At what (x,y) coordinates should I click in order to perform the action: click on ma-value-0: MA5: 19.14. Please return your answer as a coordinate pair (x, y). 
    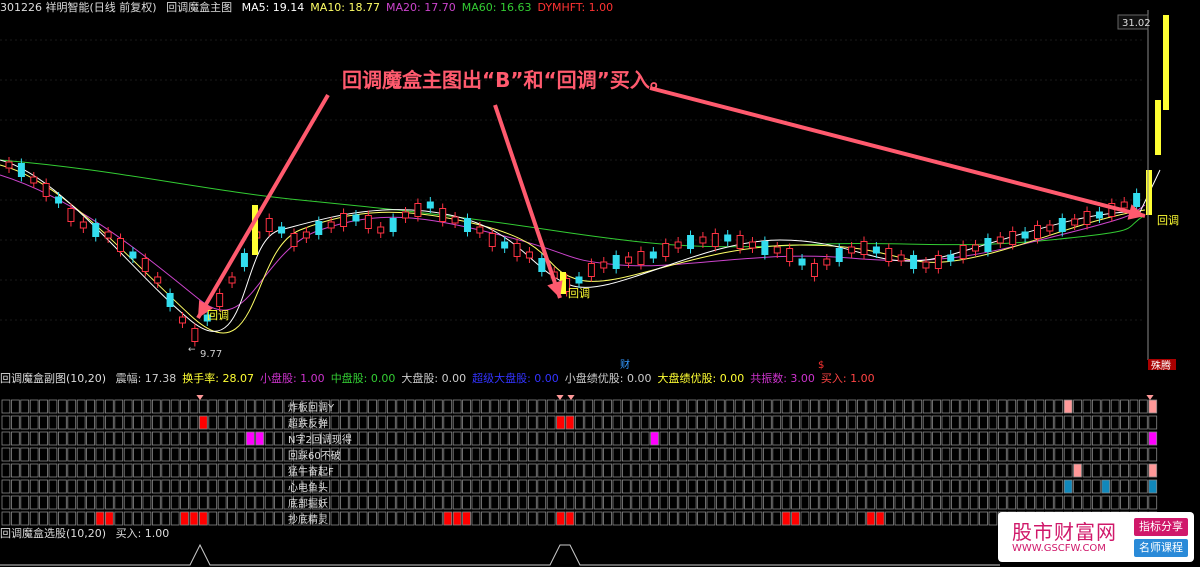
    Looking at the image, I should click on (273, 7).